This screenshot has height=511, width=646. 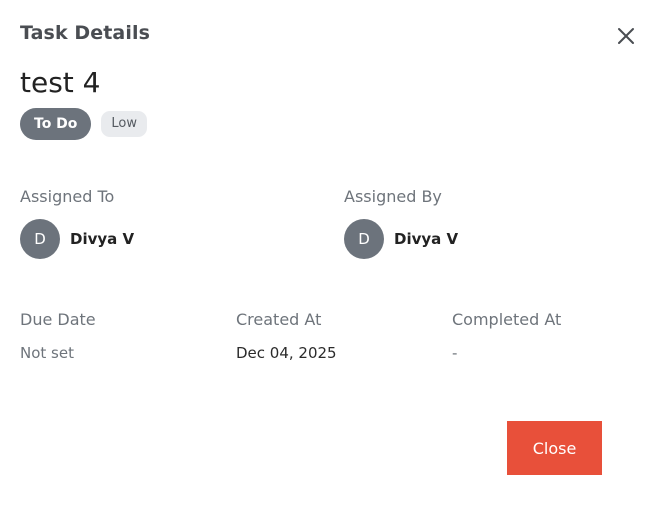 I want to click on created-at-value: Dec 04, 2025, so click(x=286, y=353).